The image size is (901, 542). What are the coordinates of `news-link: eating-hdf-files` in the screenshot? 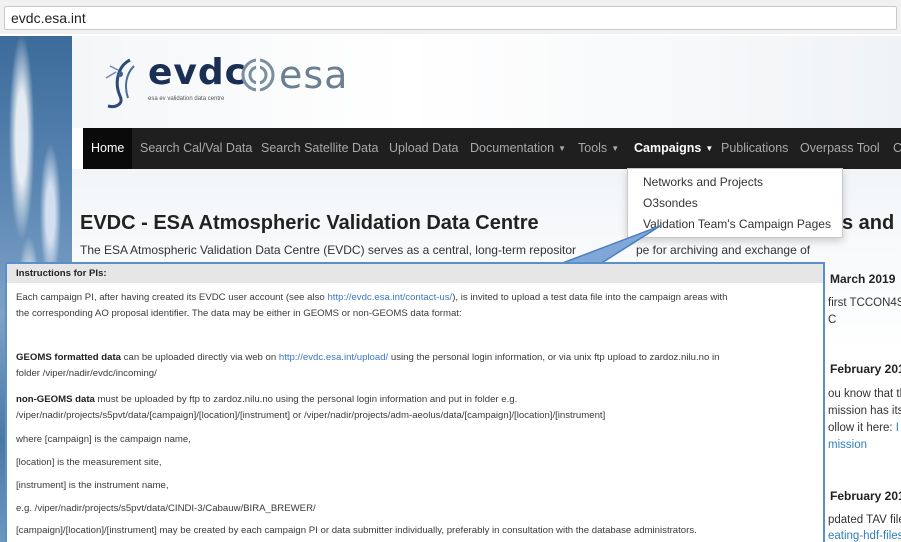 It's located at (864, 536).